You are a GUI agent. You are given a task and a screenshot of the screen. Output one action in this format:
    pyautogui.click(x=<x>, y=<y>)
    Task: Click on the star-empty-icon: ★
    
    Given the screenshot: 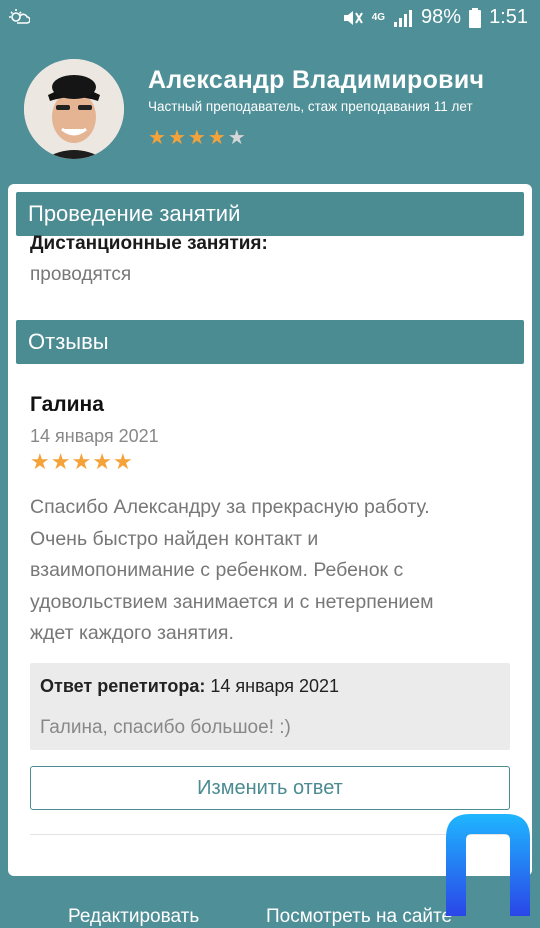 What is the action you would take?
    pyautogui.click(x=236, y=138)
    